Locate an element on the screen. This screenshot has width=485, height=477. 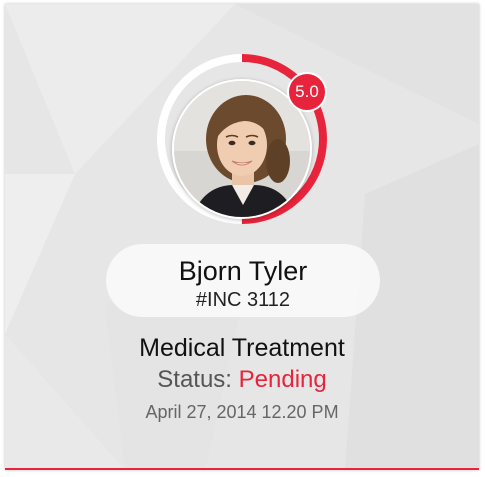
status-value: Pending is located at coordinates (282, 379).